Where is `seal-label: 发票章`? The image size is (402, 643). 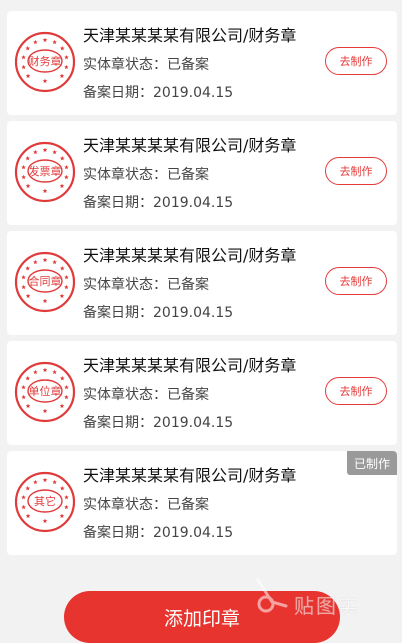 seal-label: 发票章 is located at coordinates (45, 171).